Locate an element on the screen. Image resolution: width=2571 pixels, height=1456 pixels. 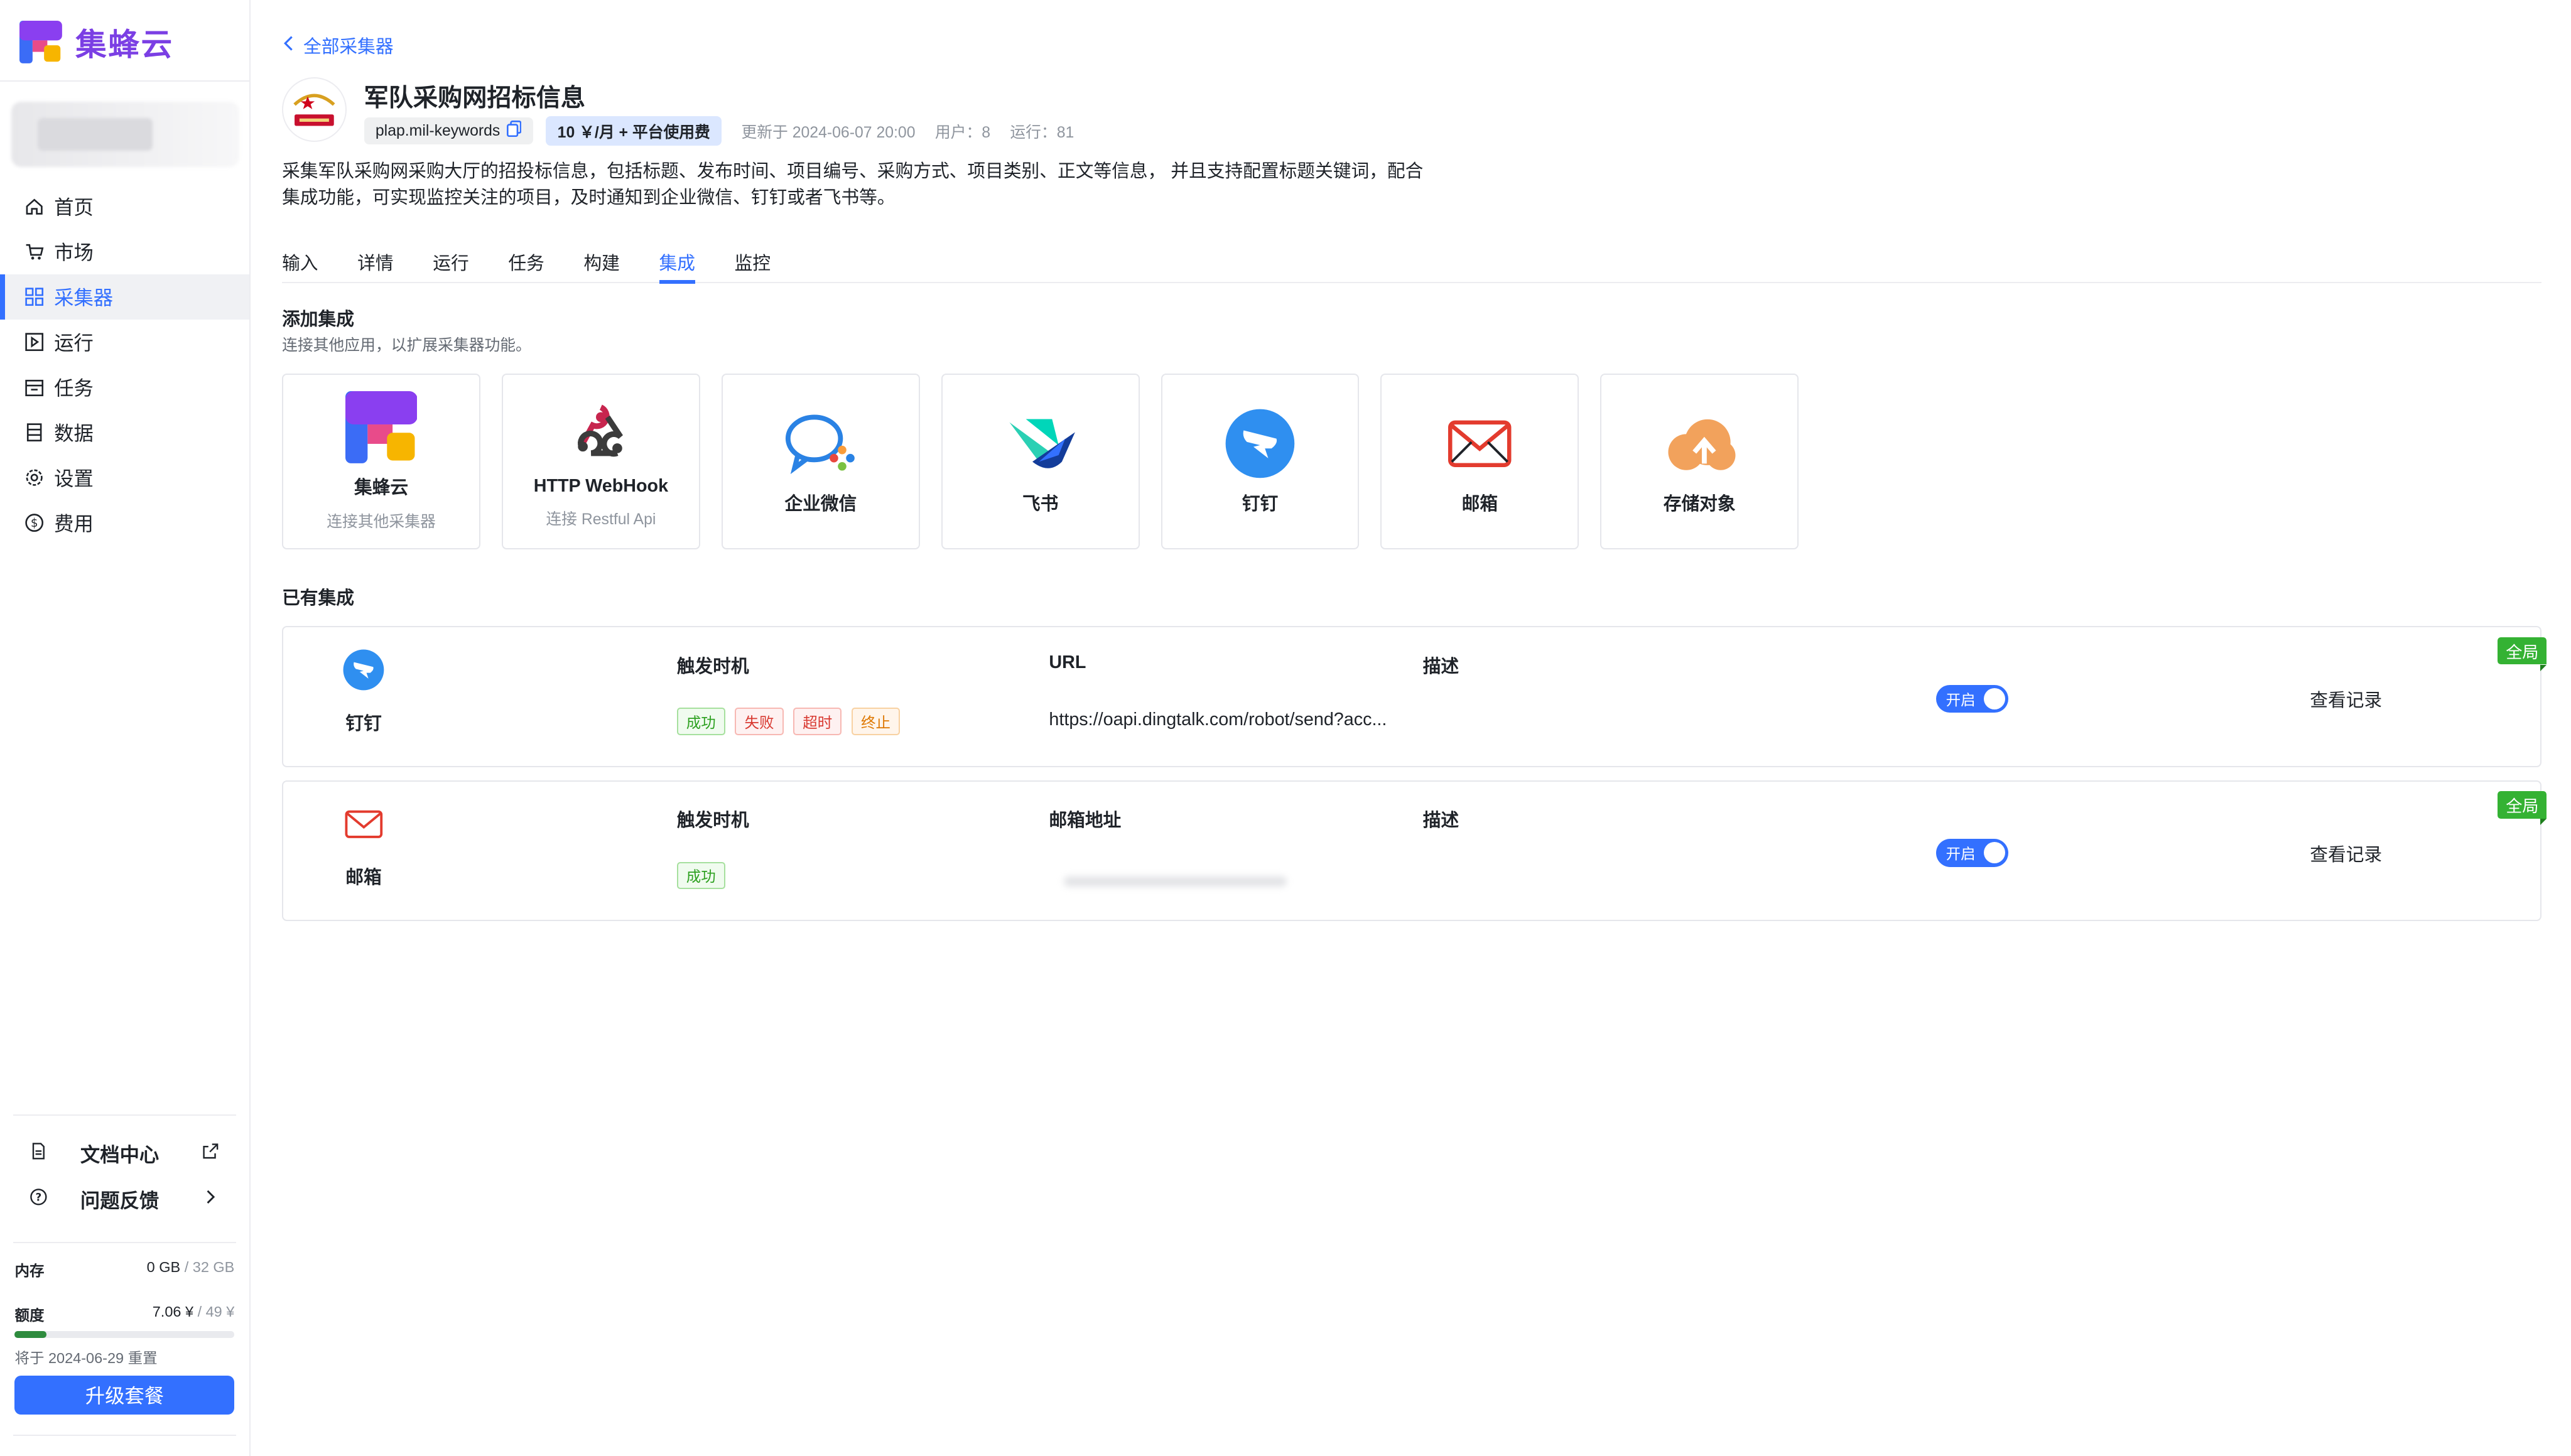
card-name: 飞书 is located at coordinates (1040, 503).